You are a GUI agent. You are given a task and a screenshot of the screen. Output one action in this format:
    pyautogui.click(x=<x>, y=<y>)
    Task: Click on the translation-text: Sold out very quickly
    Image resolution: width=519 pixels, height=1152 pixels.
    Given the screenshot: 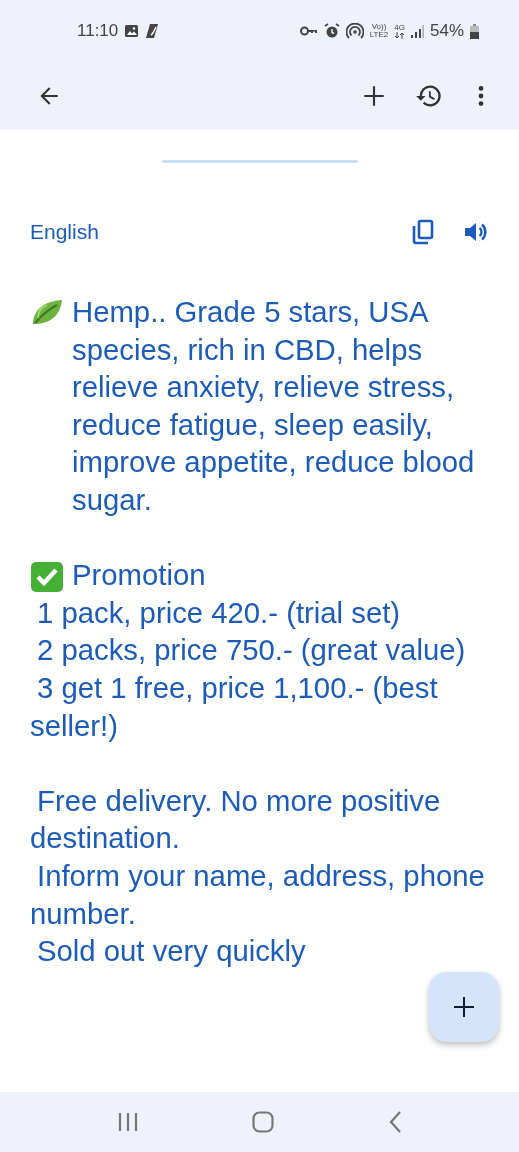 What is the action you would take?
    pyautogui.click(x=171, y=951)
    